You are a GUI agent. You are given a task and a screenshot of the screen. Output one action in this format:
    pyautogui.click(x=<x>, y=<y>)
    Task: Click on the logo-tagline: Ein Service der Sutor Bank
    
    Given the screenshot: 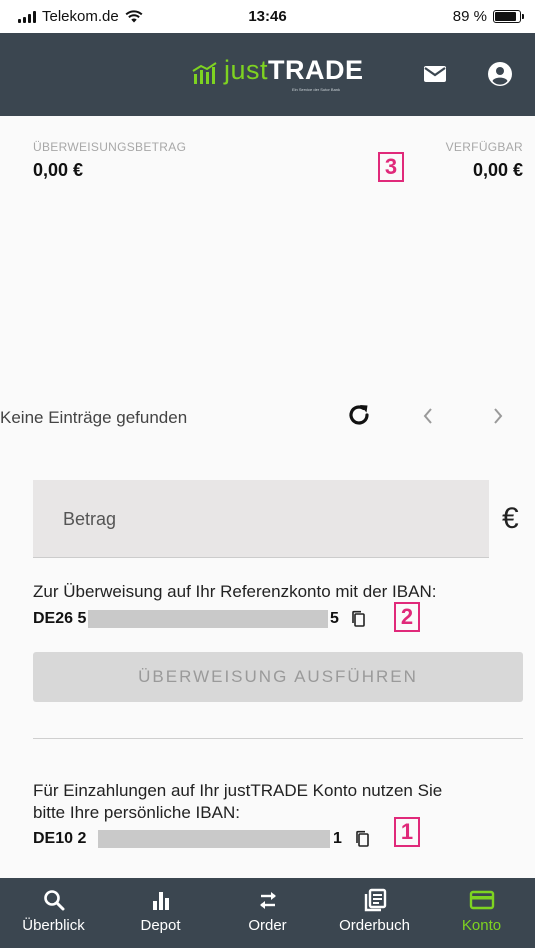 What is the action you would take?
    pyautogui.click(x=316, y=89)
    